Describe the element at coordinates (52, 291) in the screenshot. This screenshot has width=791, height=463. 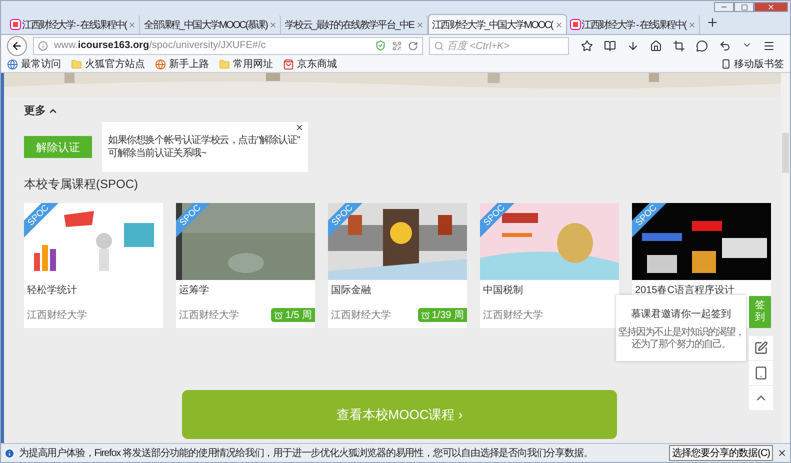
I see `course-title: 轻松学统计` at that location.